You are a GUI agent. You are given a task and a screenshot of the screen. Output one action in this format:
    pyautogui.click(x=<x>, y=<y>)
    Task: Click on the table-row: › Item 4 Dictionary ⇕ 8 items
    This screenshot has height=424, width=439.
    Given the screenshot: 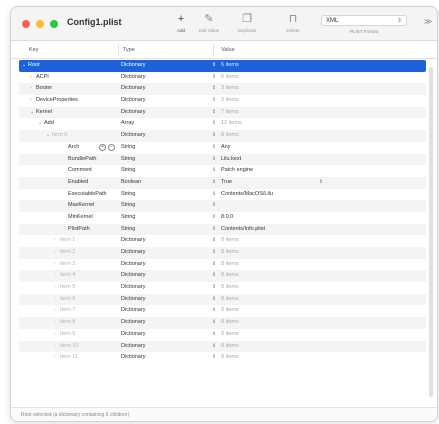 What is the action you would take?
    pyautogui.click(x=222, y=276)
    